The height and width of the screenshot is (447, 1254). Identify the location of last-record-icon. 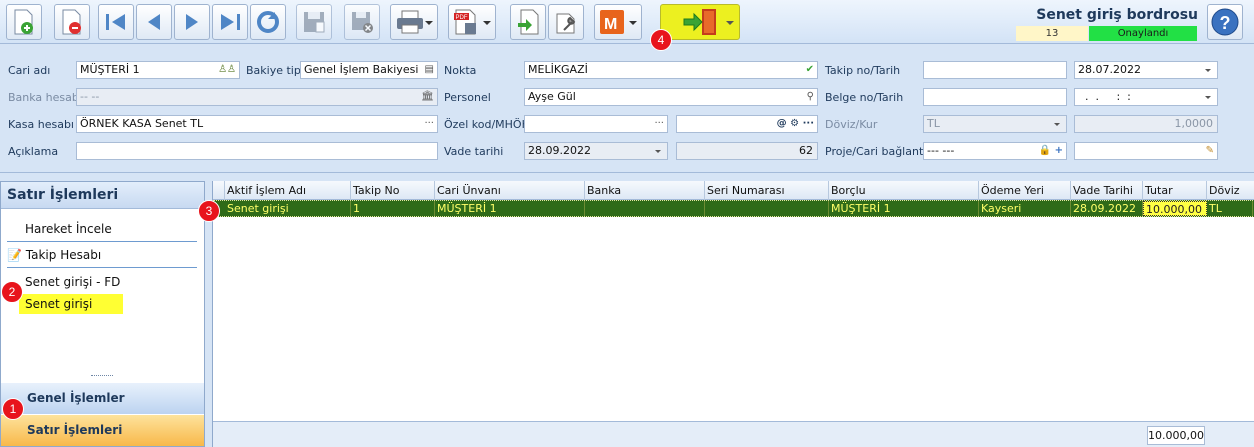
(230, 22).